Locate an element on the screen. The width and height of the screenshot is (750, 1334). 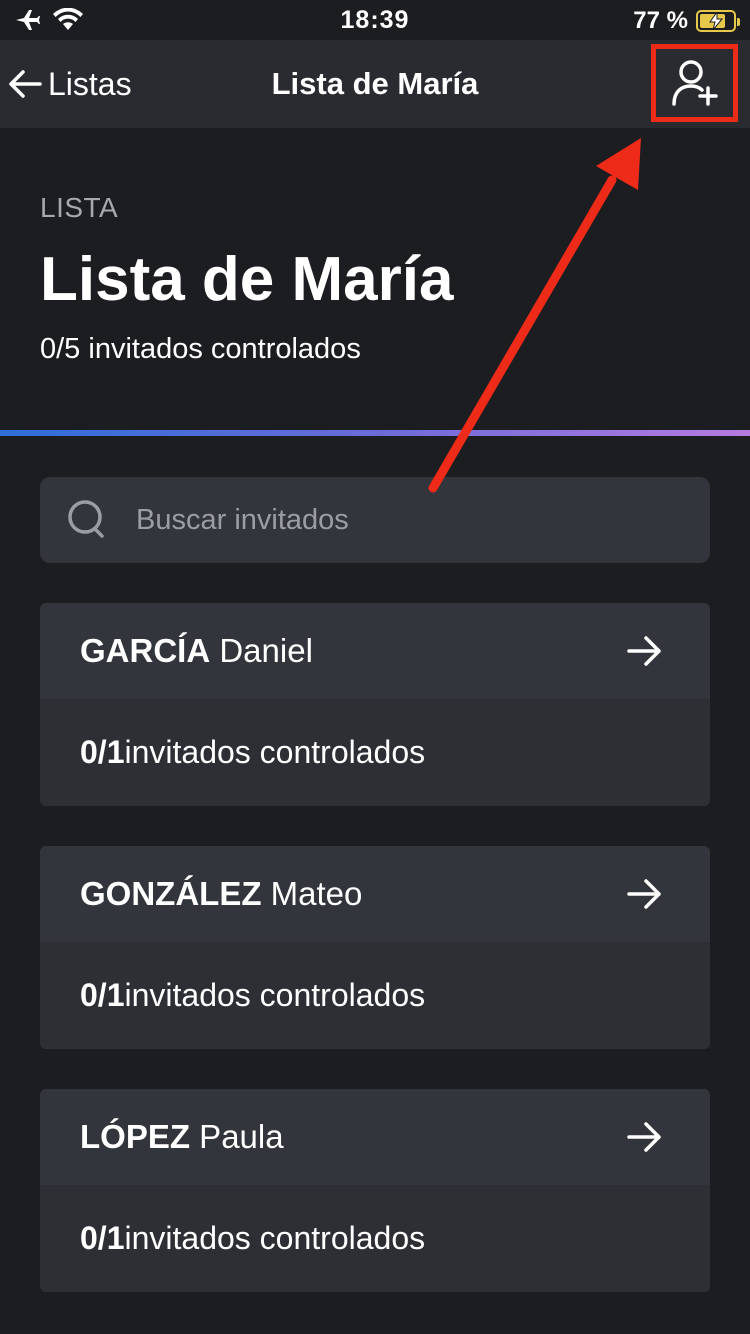
guest-name: GONZÁLEZ Mateo is located at coordinates (221, 894).